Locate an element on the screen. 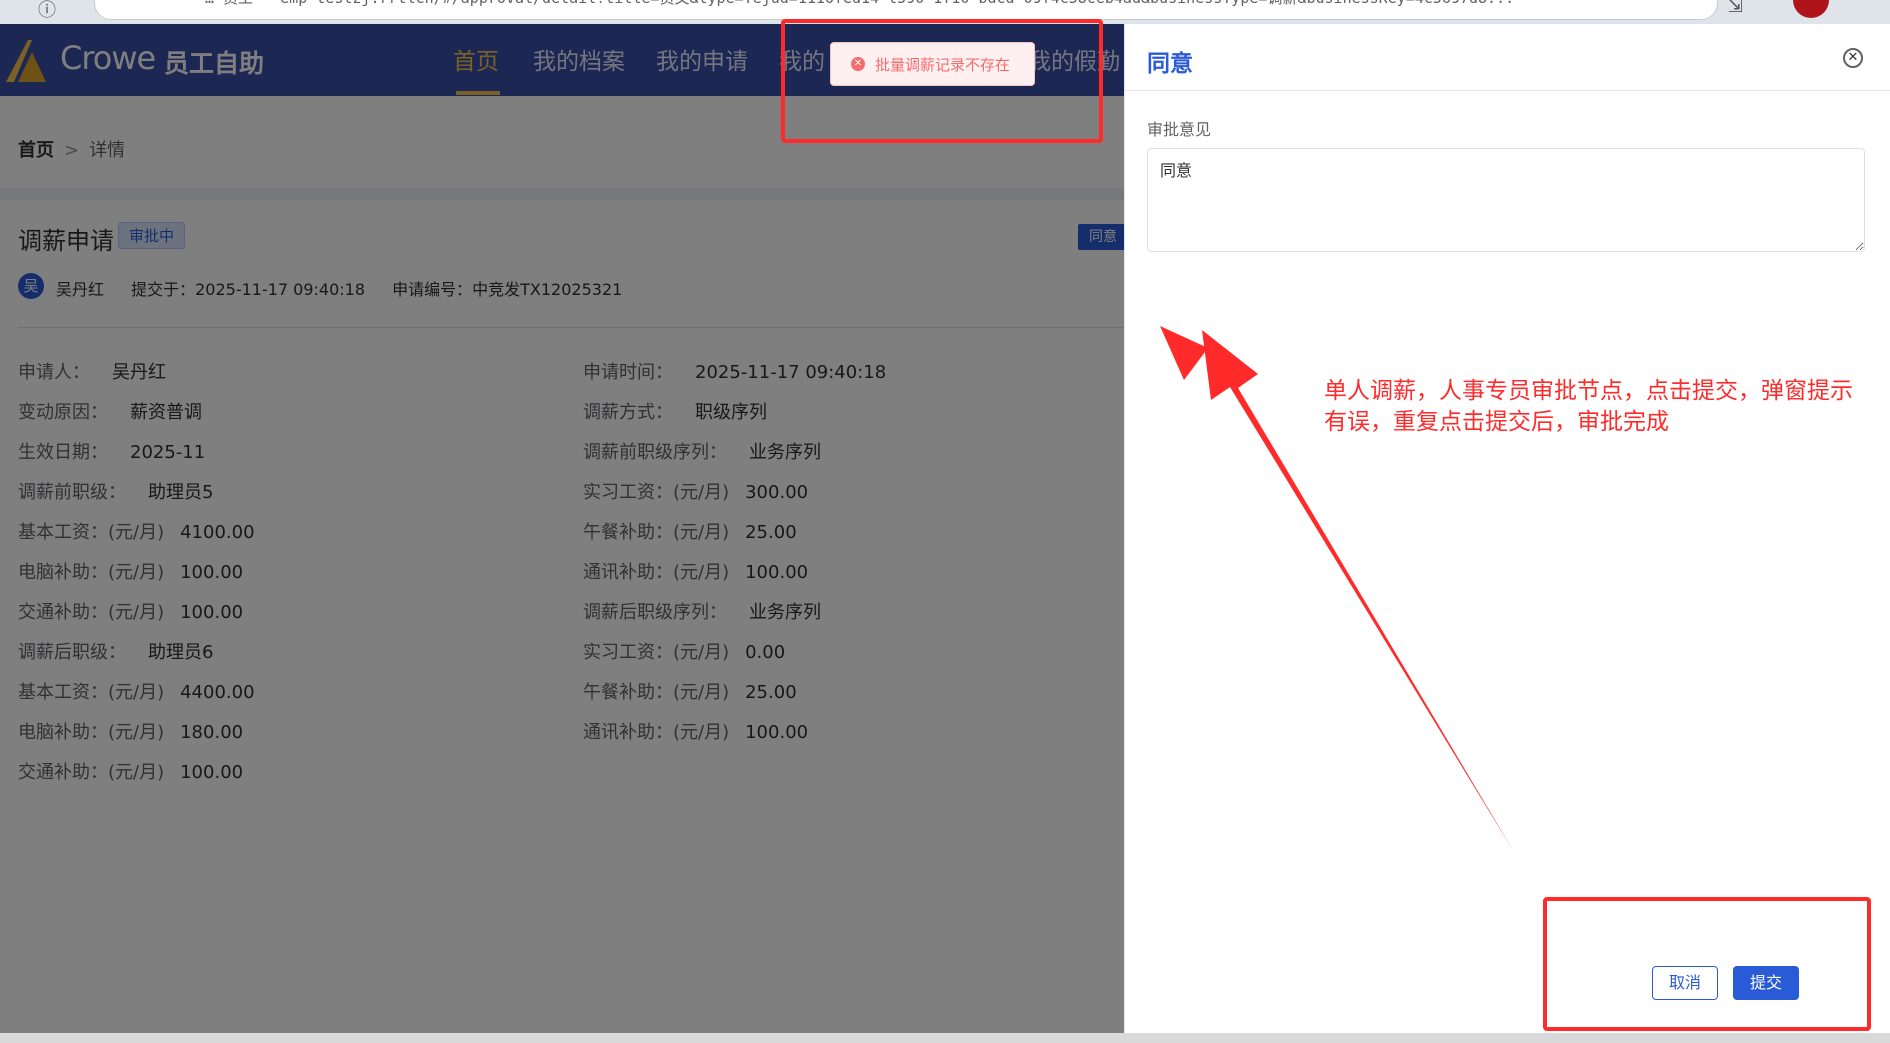 Image resolution: width=1890 pixels, height=1043 pixels. annotation-note: 单人调薪，人事专员审批节点，点击提交，弹窗提示有误，重复点击提交后，审批完成 is located at coordinates (1588, 406).